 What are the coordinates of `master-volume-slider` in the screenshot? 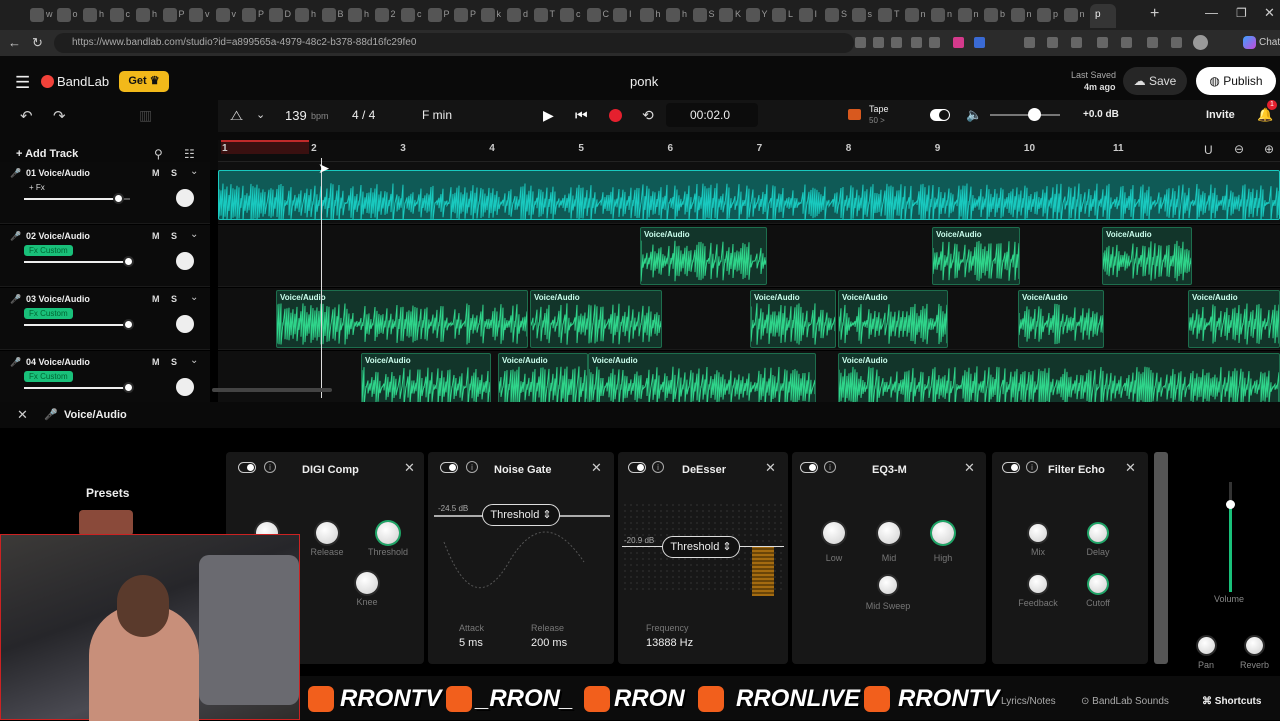 It's located at (1025, 114).